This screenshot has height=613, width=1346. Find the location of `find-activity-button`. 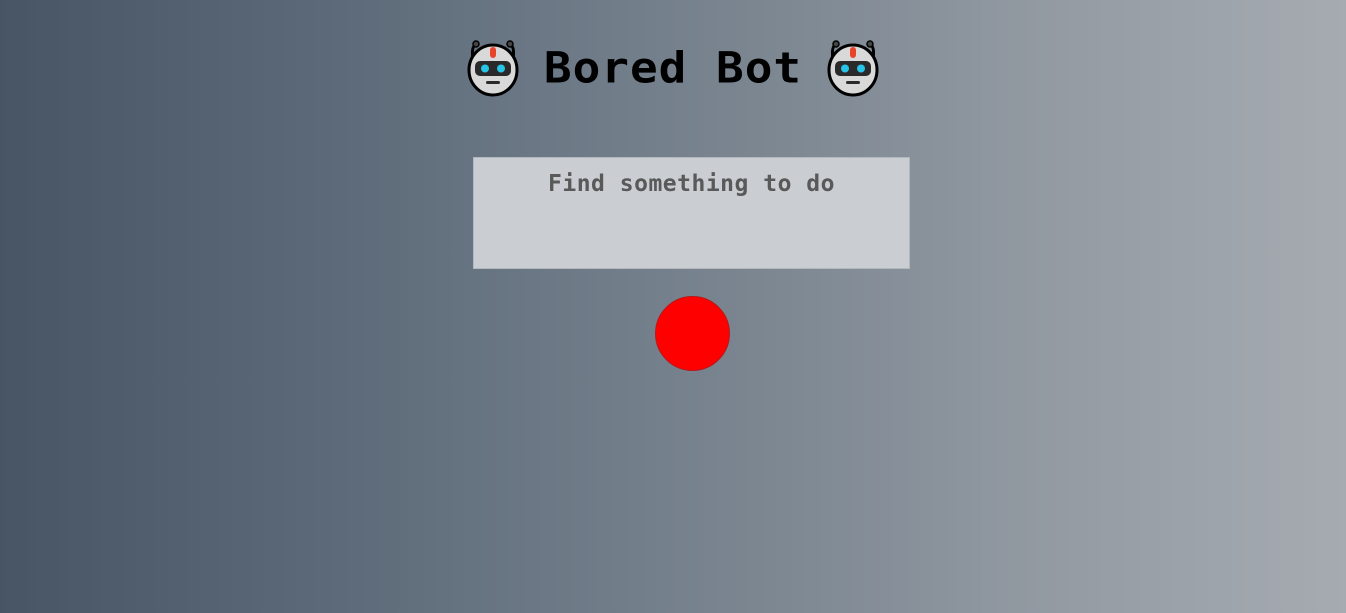

find-activity-button is located at coordinates (692, 333).